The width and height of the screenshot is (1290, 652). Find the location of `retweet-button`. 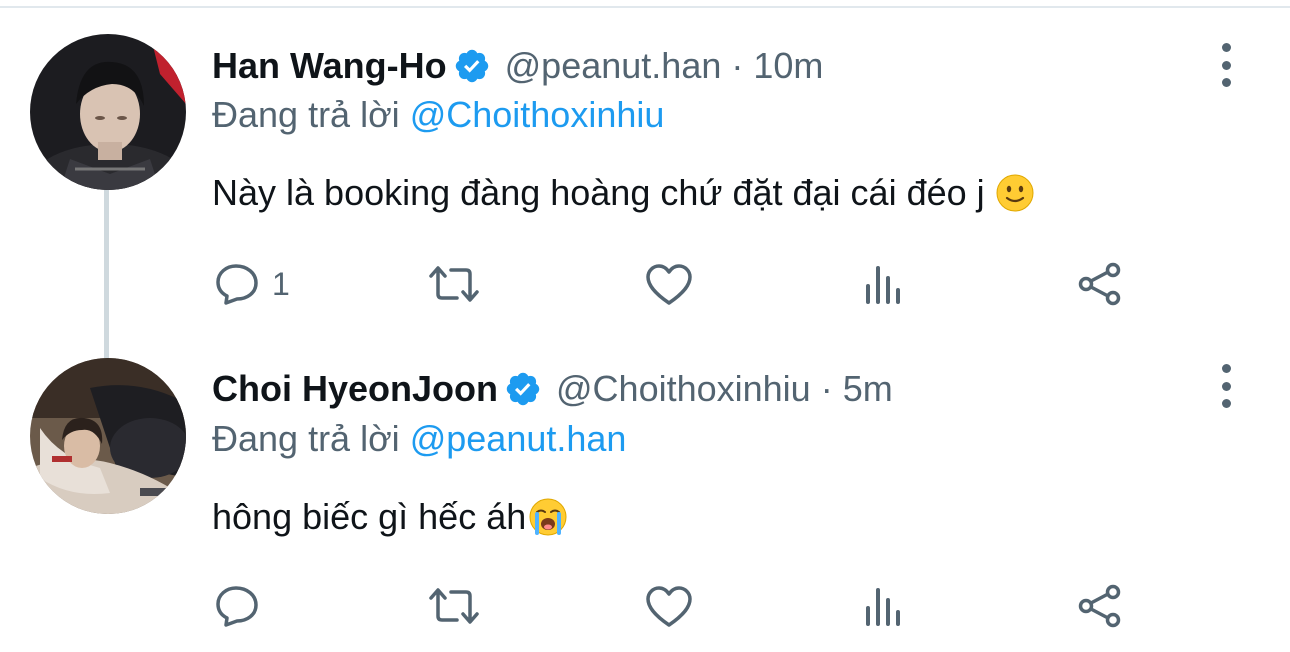

retweet-button is located at coordinates (454, 606).